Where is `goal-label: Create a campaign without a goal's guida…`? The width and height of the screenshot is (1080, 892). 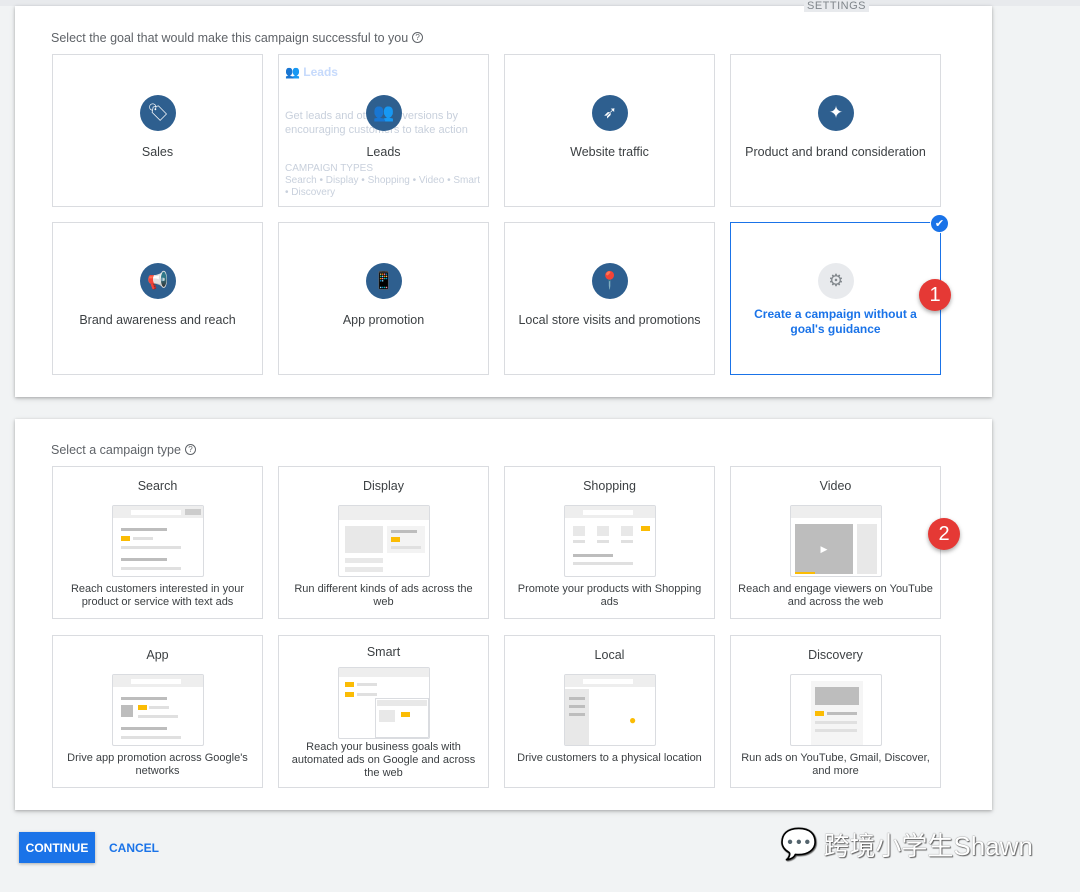
goal-label: Create a campaign without a goal's guida… is located at coordinates (835, 321).